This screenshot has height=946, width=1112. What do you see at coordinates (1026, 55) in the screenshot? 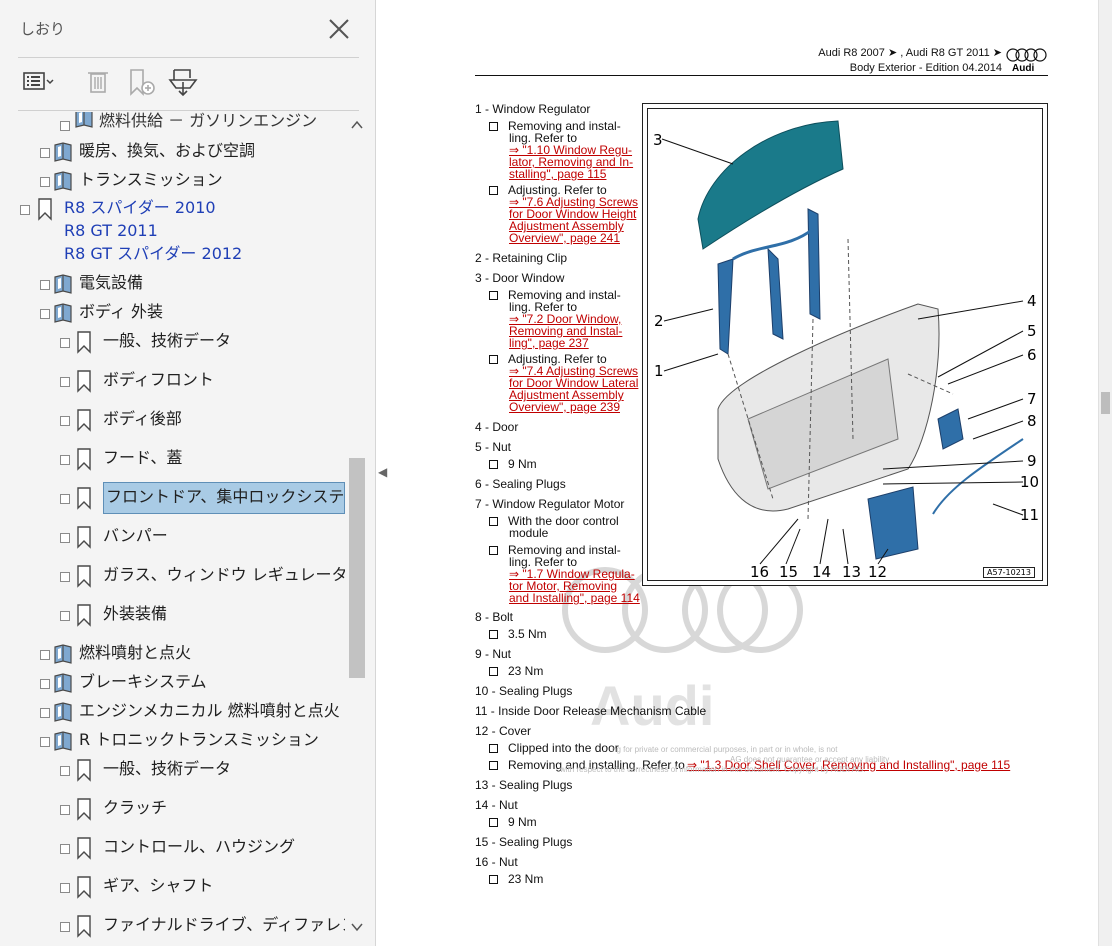
I see `audi-rings-icon` at bounding box center [1026, 55].